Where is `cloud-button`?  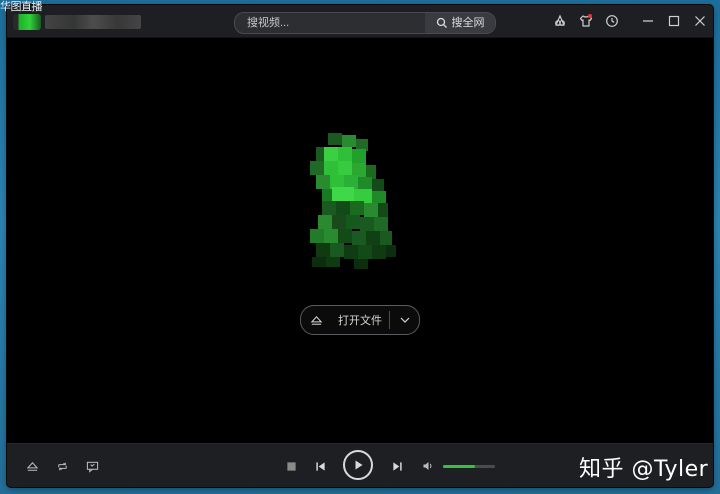 cloud-button is located at coordinates (560, 21).